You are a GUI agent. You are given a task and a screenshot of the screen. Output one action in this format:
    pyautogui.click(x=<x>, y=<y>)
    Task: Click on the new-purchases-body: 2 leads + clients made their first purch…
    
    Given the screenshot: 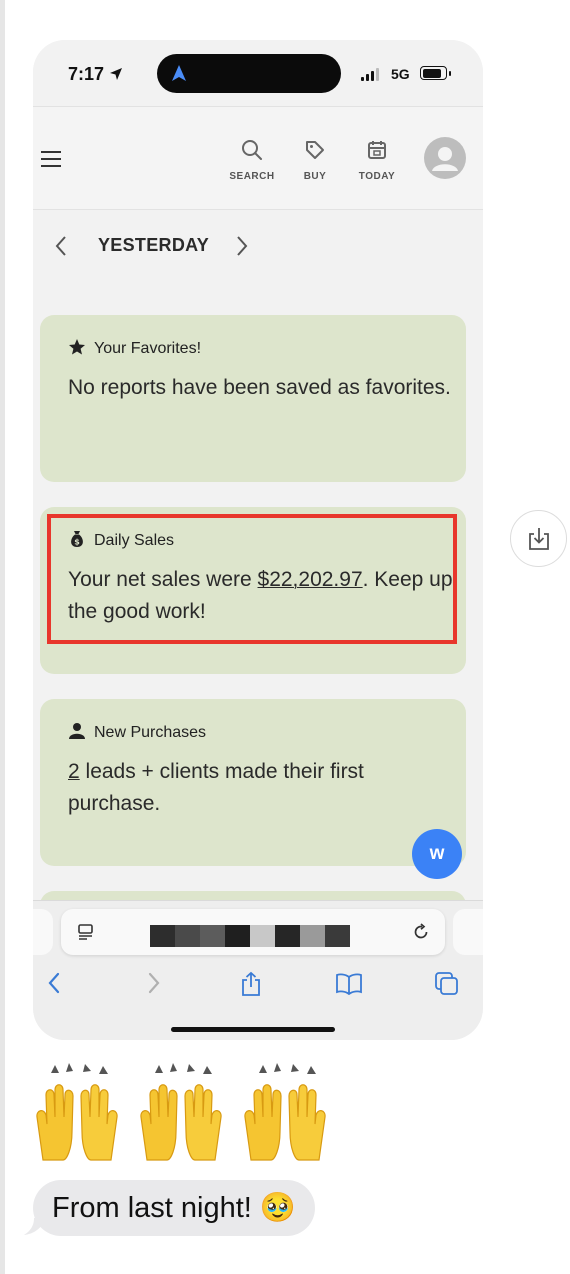 What is the action you would take?
    pyautogui.click(x=263, y=788)
    